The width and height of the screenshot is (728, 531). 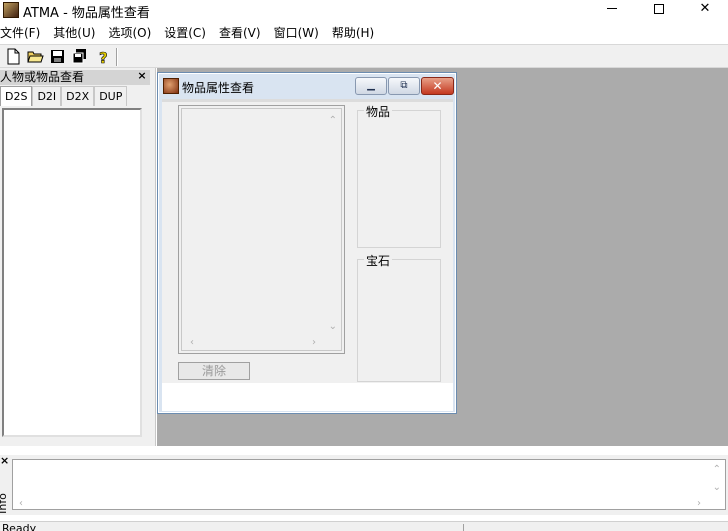 I want to click on output-close-icon: ×, so click(x=4, y=461).